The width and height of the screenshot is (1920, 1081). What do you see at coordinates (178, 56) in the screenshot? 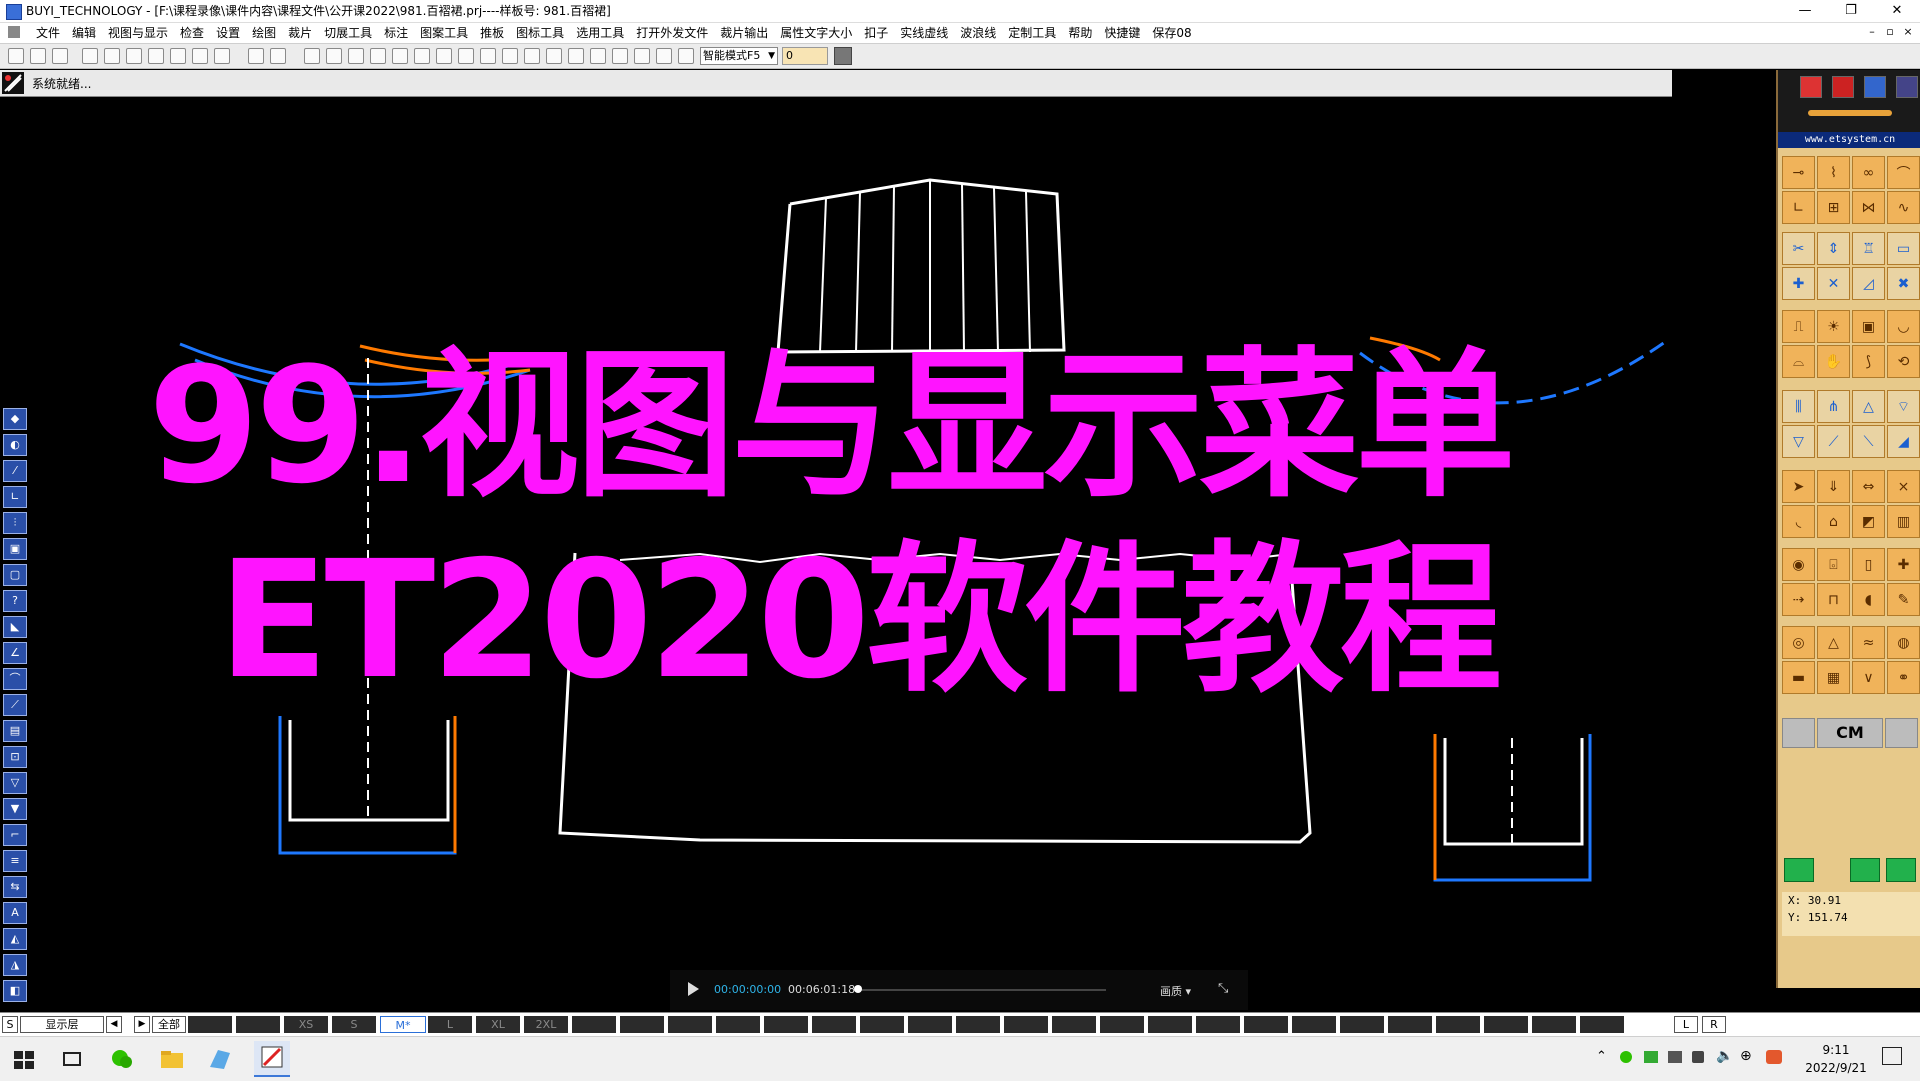
I see `zoom-area-icon` at bounding box center [178, 56].